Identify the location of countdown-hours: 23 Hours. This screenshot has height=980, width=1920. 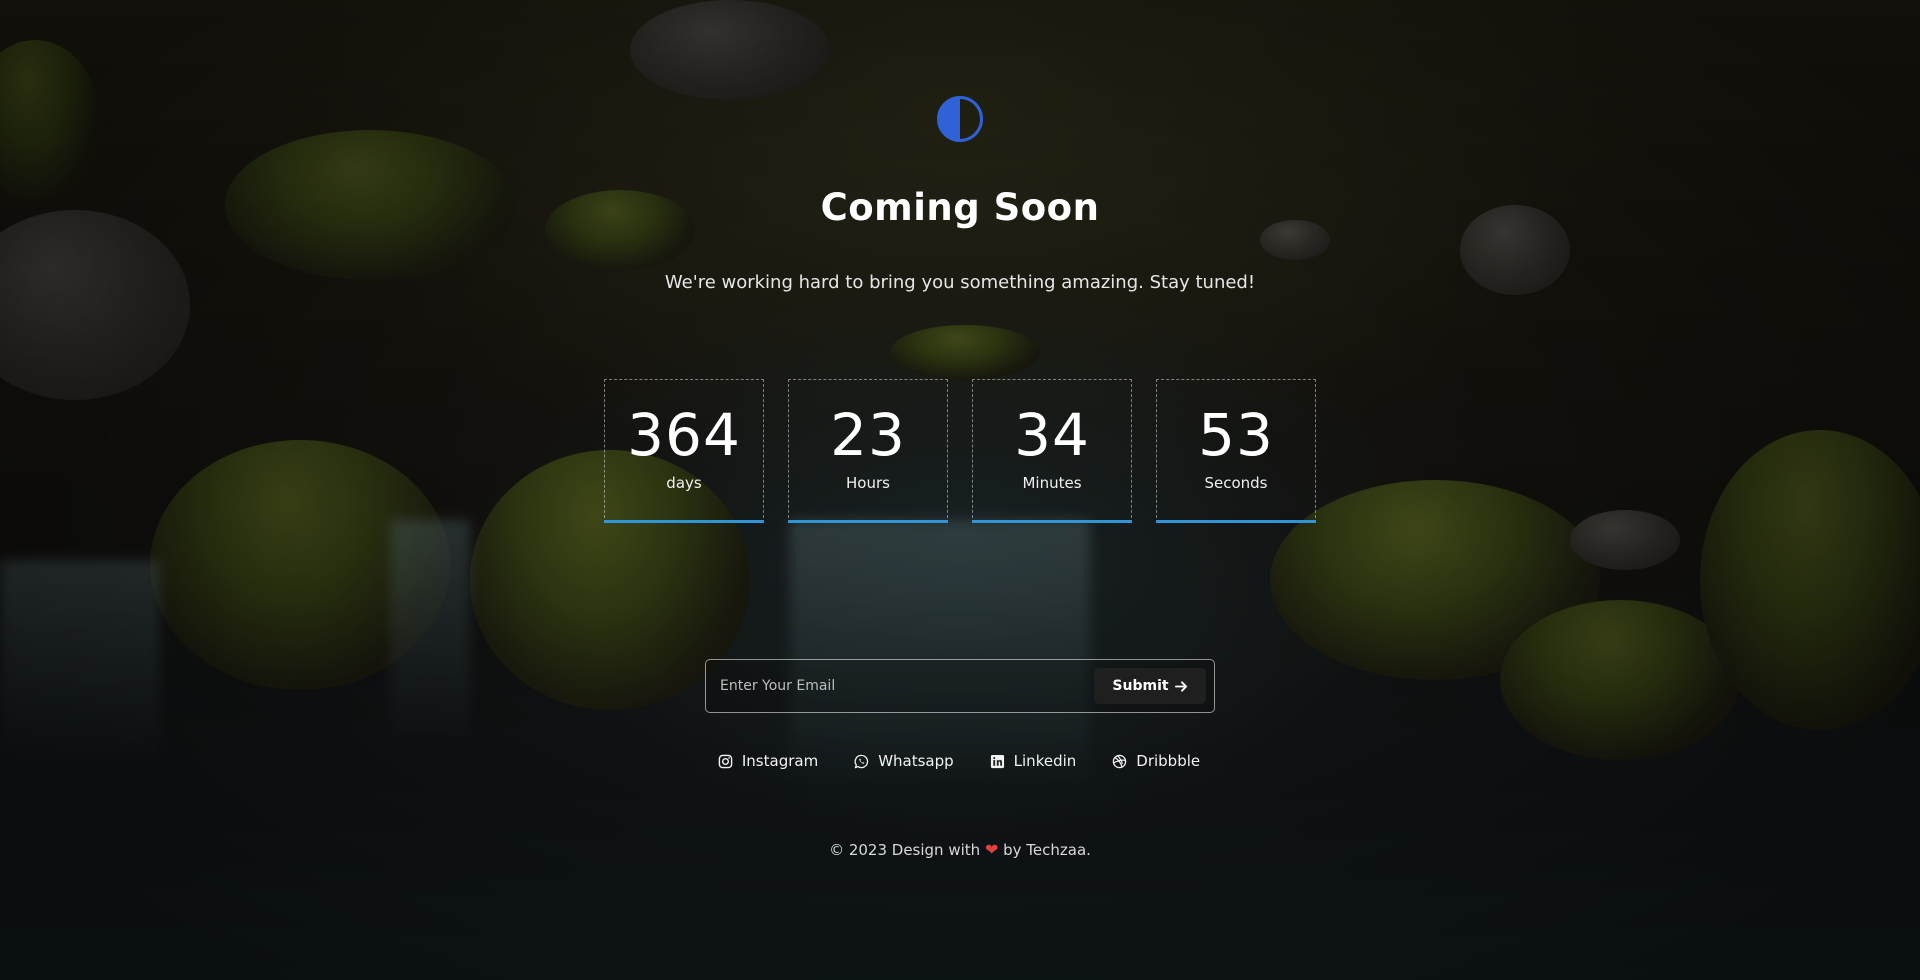
(868, 451).